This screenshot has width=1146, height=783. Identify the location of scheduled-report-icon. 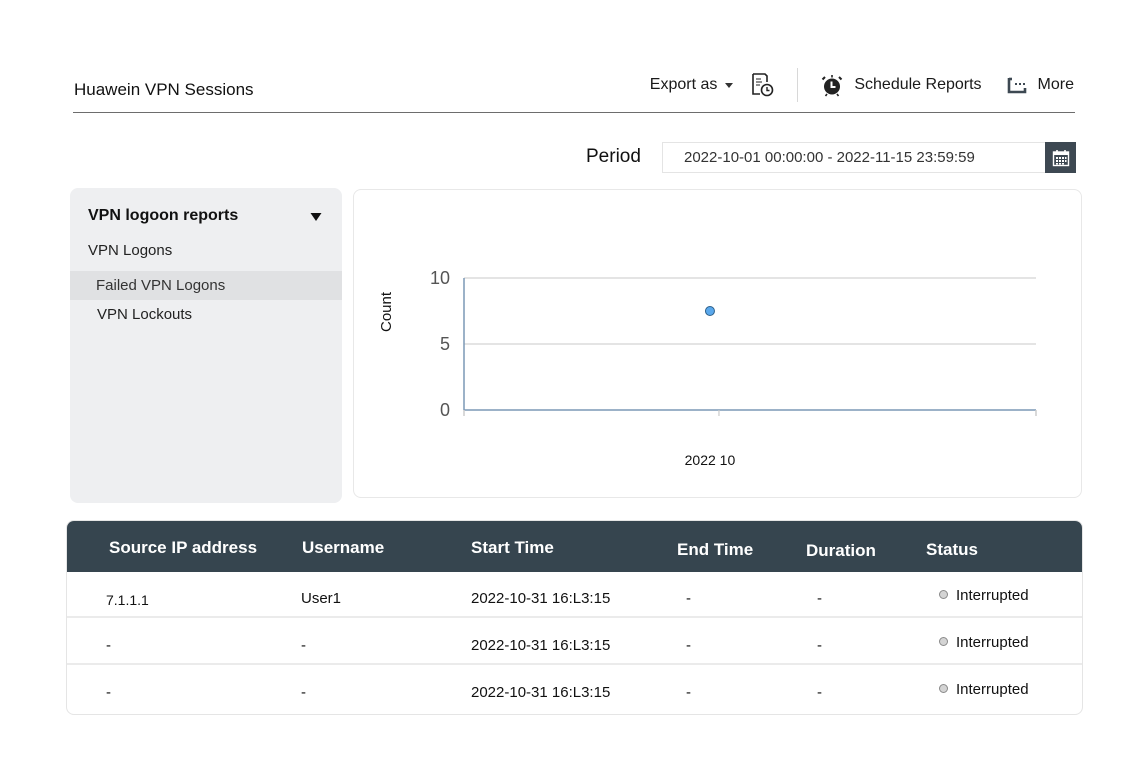
(763, 85).